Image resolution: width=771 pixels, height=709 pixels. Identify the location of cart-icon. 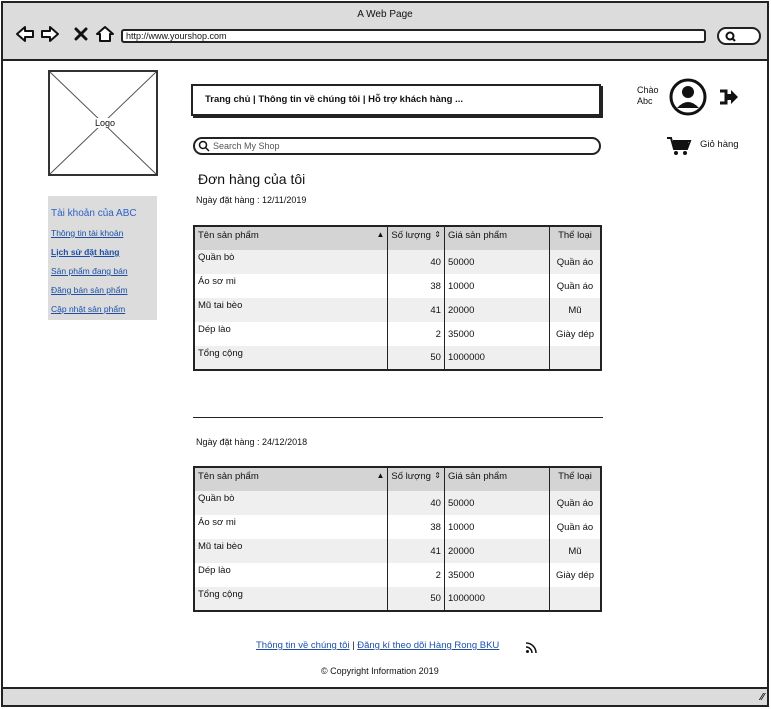
(679, 147).